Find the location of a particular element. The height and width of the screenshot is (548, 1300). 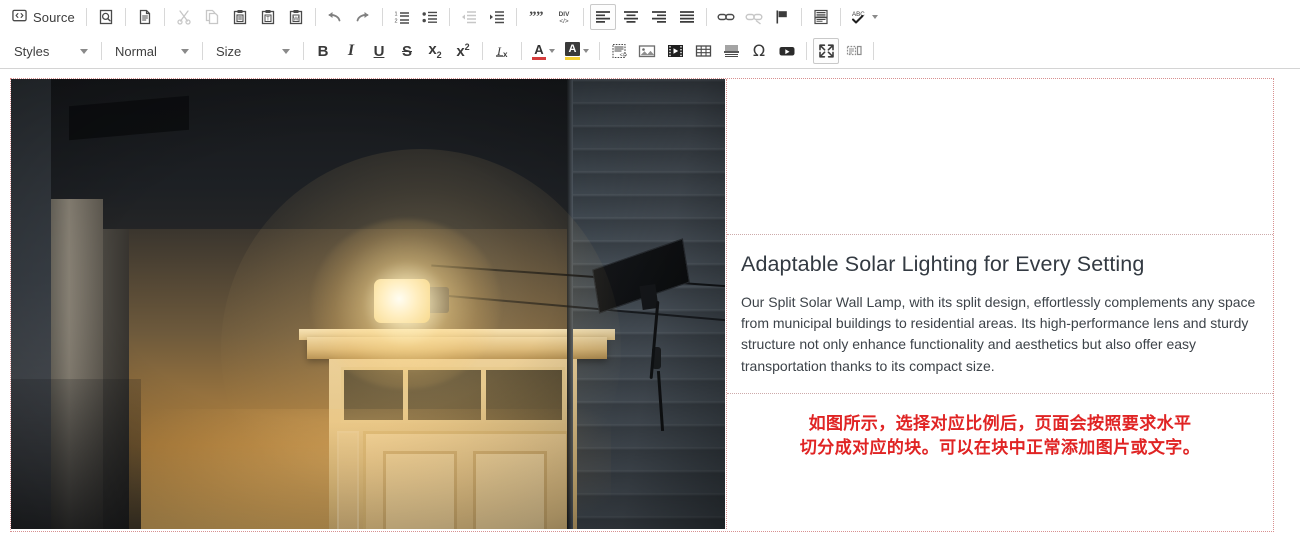

numbered-list-button: 12 is located at coordinates (402, 17).